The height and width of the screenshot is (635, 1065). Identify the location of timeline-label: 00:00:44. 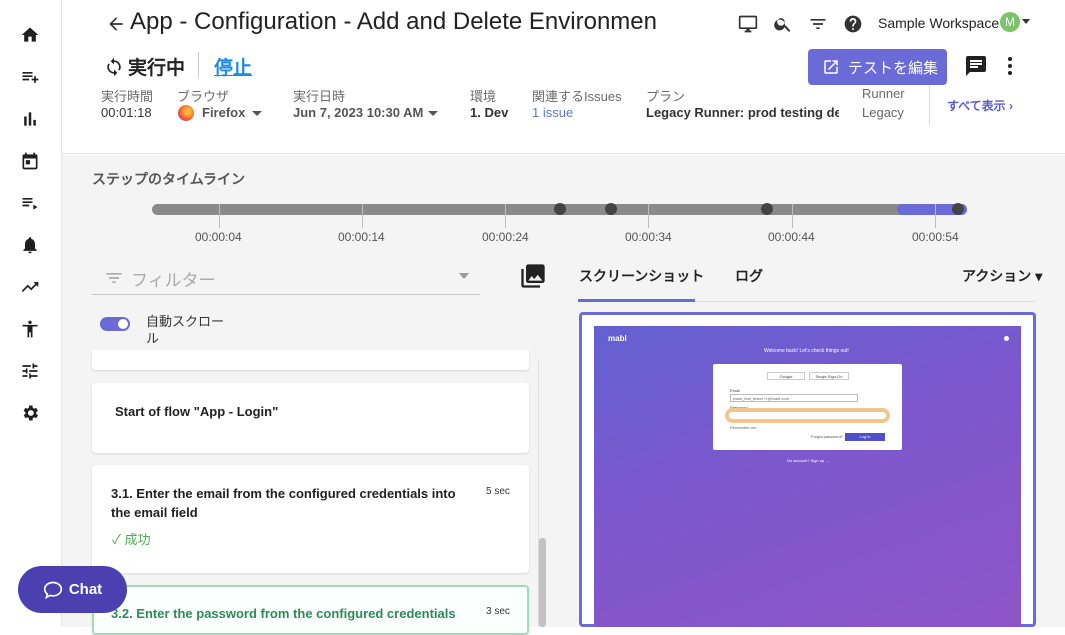
(791, 237).